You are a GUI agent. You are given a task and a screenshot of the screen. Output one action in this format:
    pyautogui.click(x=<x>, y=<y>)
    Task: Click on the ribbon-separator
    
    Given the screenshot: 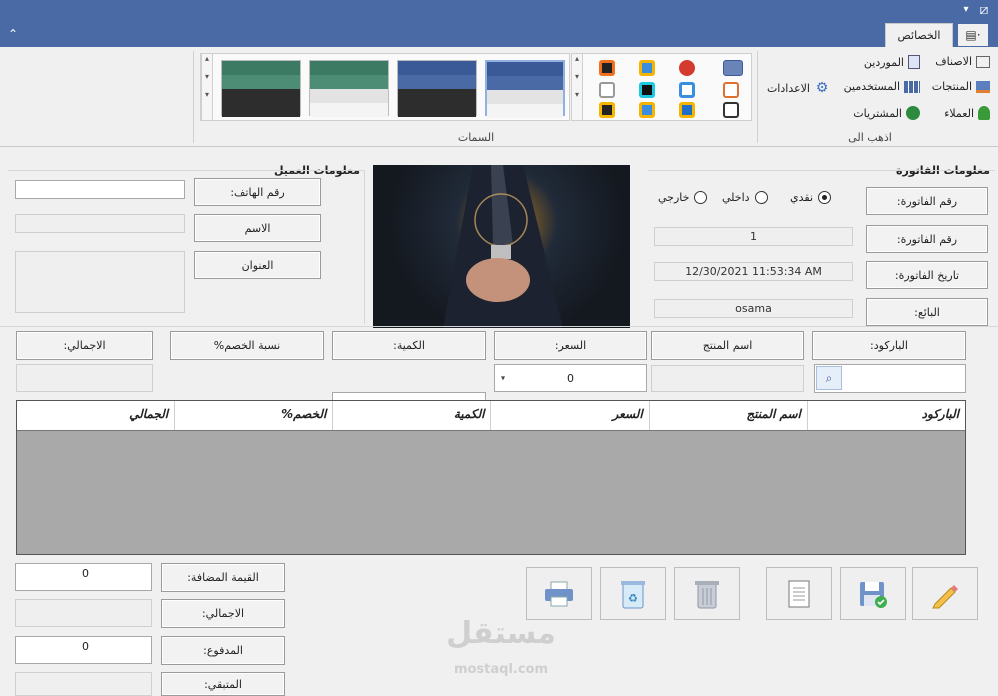 What is the action you would take?
    pyautogui.click(x=757, y=97)
    